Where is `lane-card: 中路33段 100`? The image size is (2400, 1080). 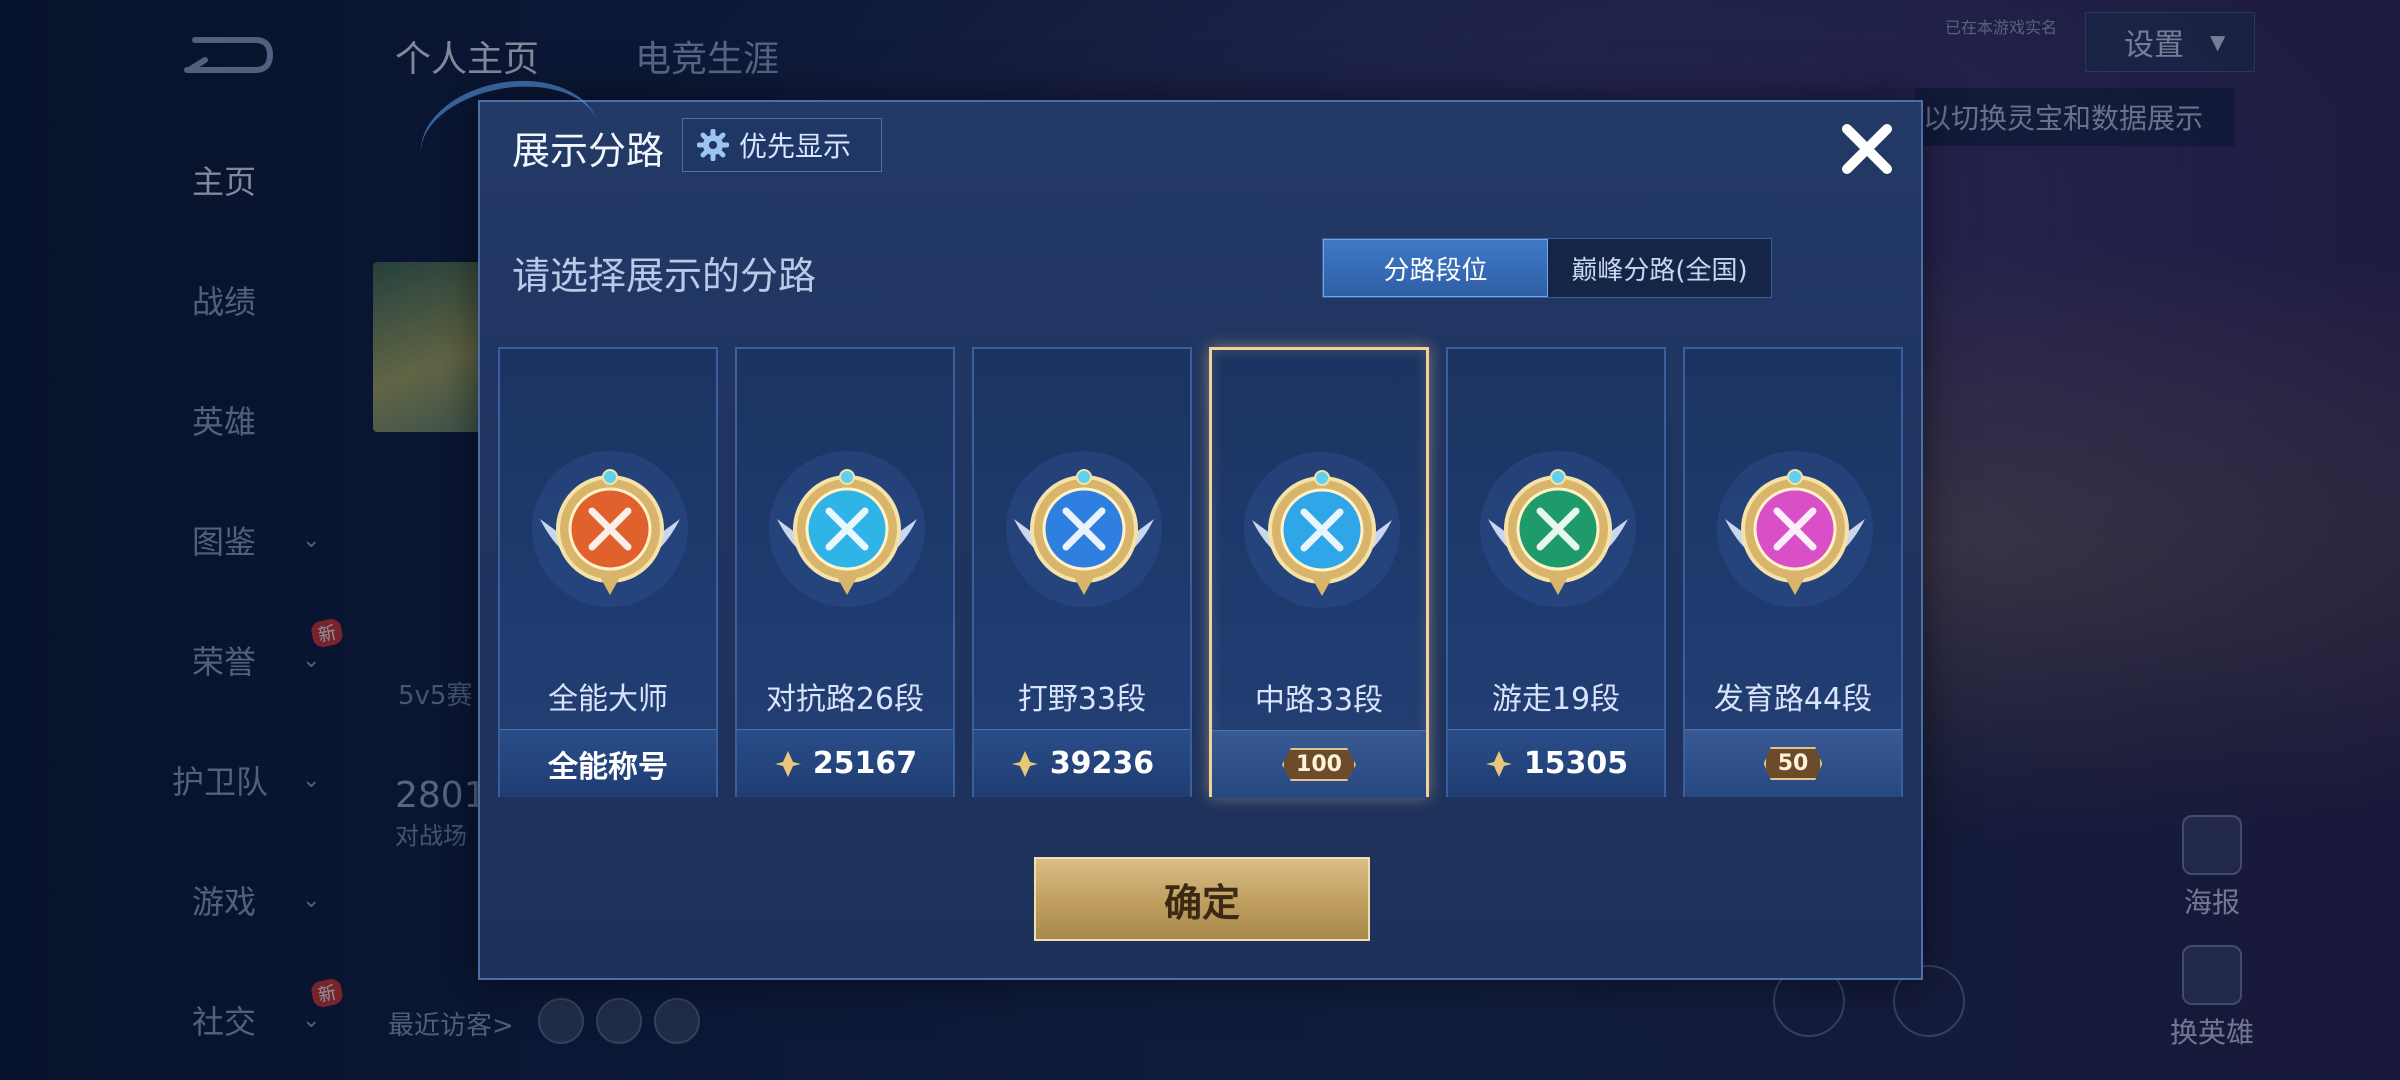
lane-card: 中路33段 100 is located at coordinates (1319, 572).